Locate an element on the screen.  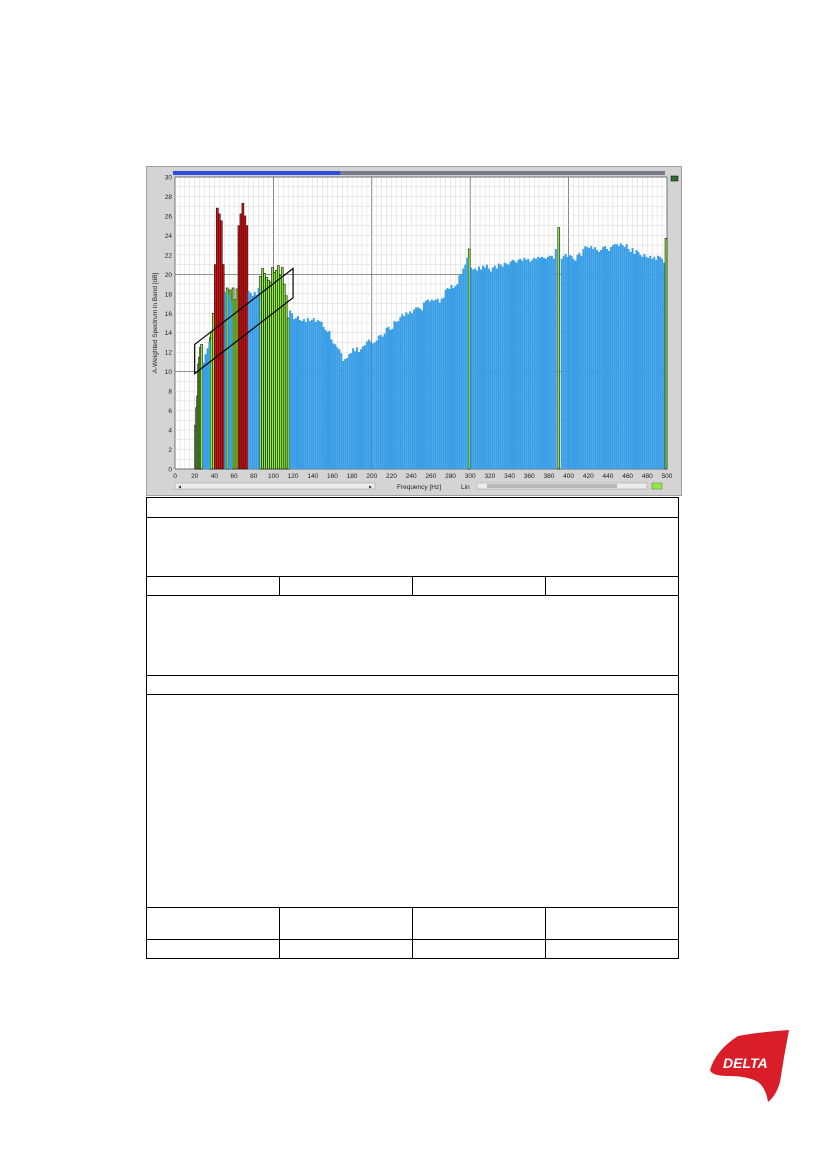
scrollbar-thumb is located at coordinates (552, 486).